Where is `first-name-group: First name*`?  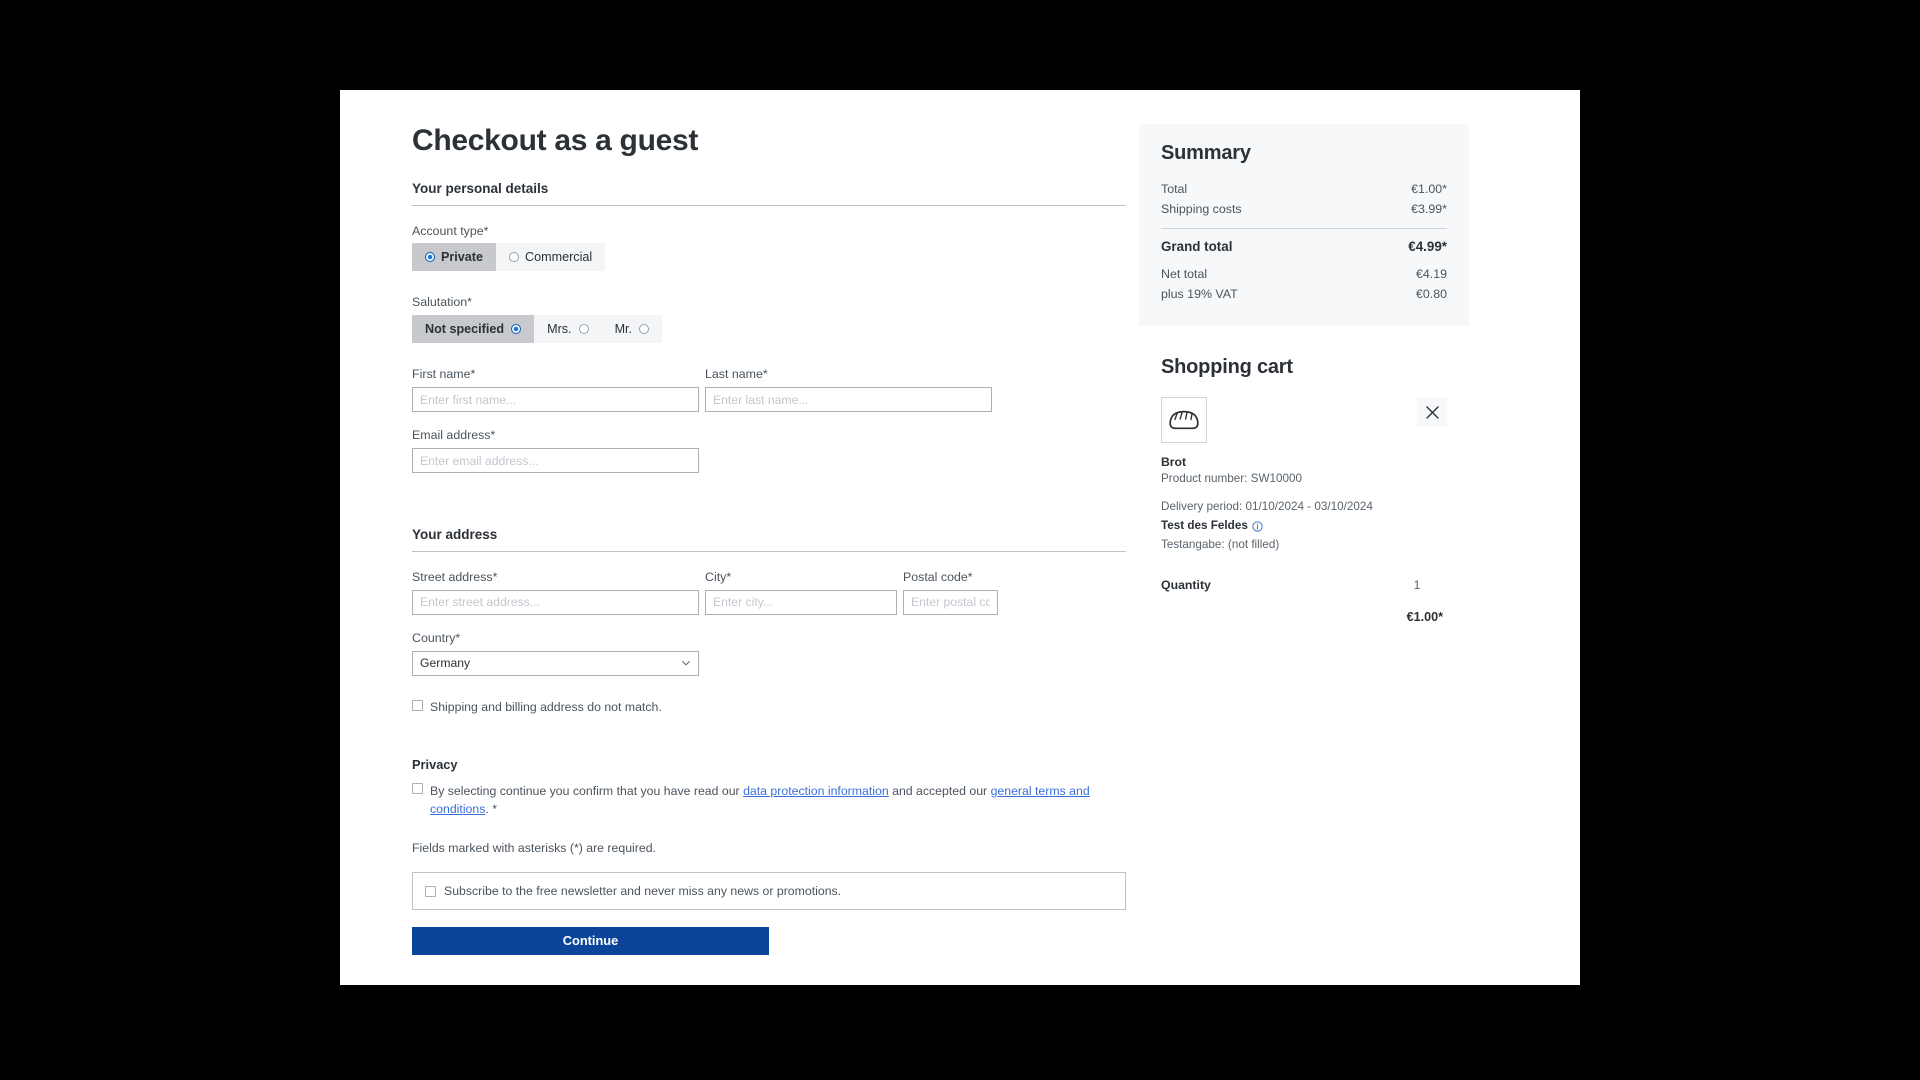 first-name-group: First name* is located at coordinates (555, 390).